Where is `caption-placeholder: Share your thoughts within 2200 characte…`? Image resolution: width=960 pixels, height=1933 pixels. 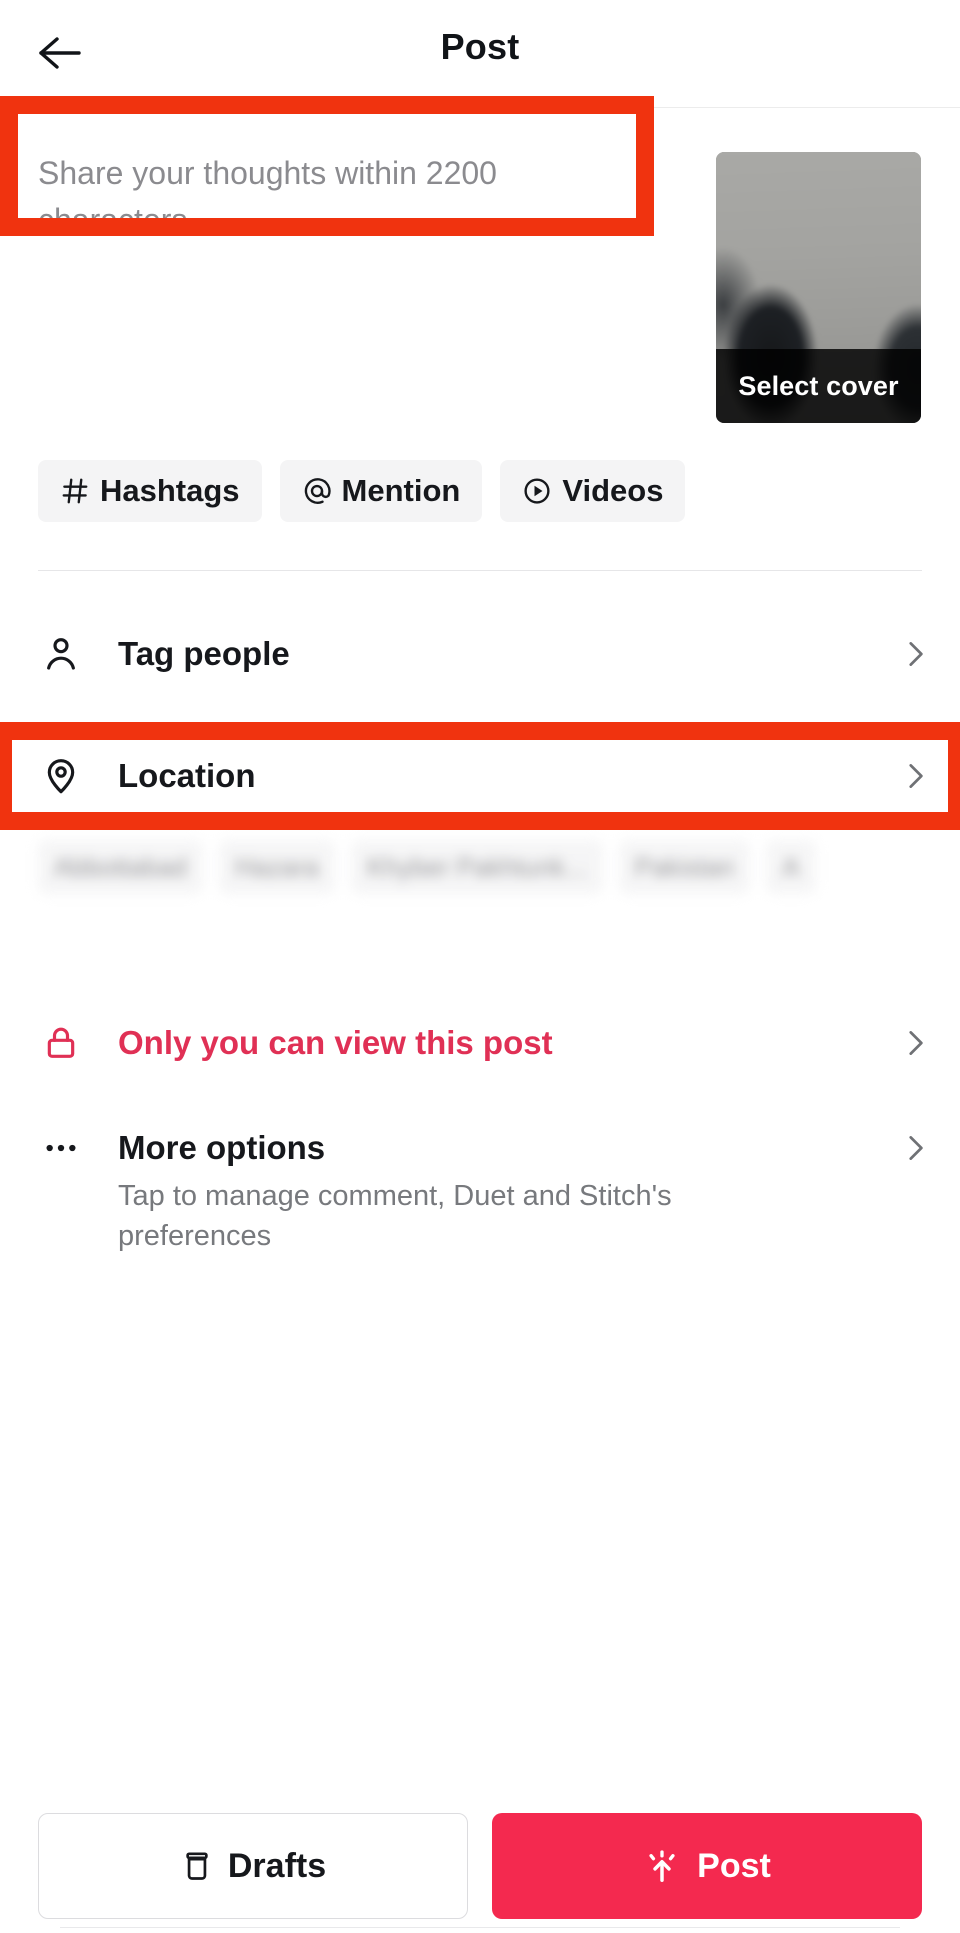 caption-placeholder: Share your thoughts within 2200 characte… is located at coordinates (267, 196).